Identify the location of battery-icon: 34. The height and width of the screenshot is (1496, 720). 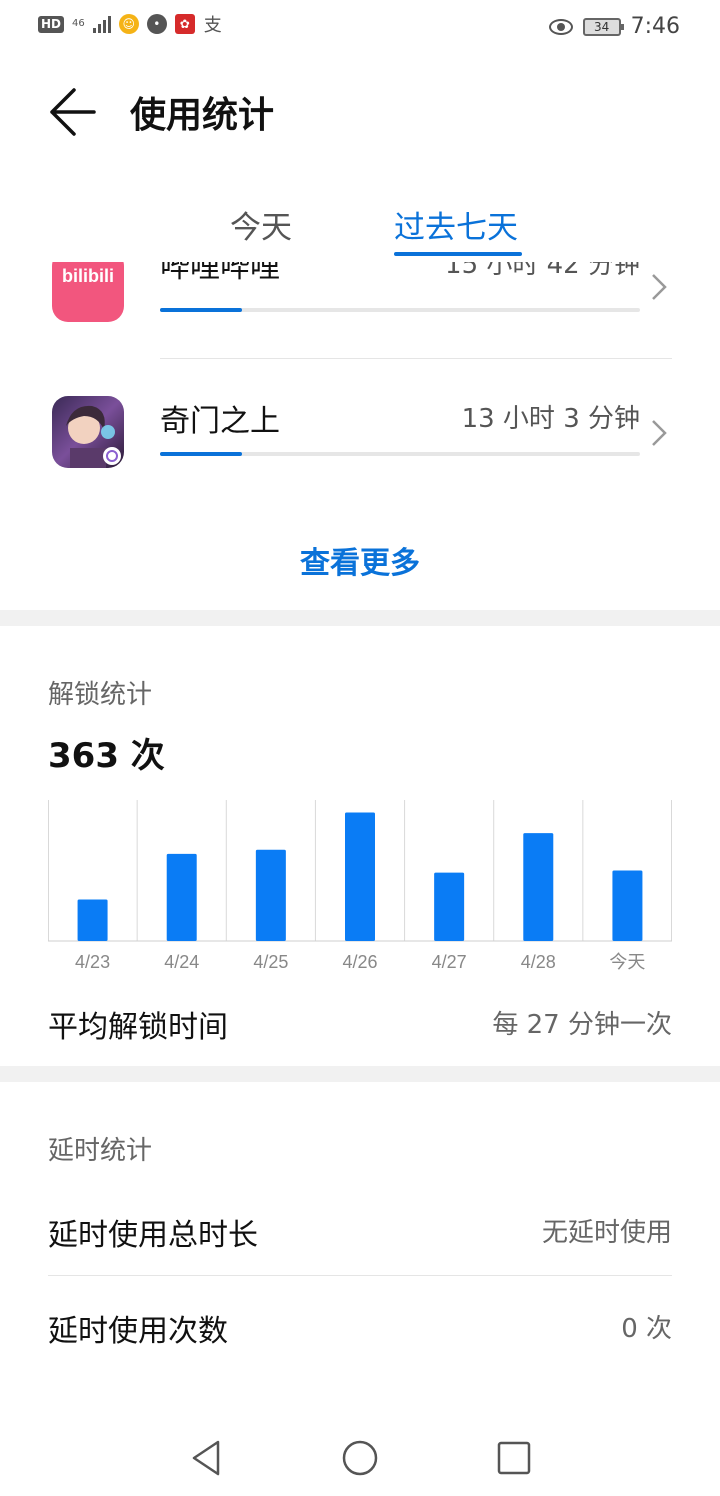
(603, 26).